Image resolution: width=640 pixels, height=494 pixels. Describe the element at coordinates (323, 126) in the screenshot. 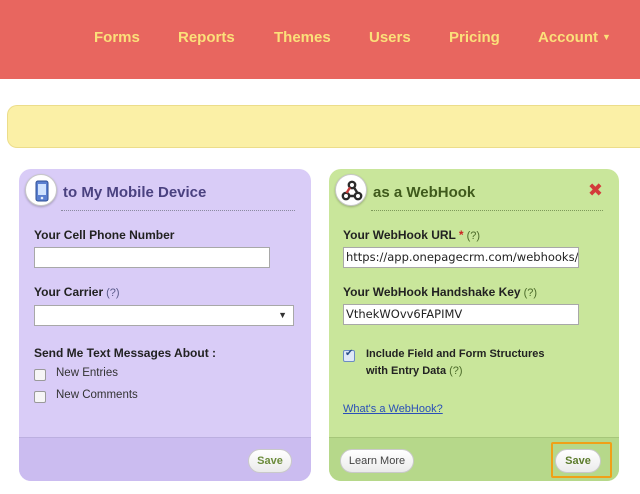

I see `notice-bar` at that location.